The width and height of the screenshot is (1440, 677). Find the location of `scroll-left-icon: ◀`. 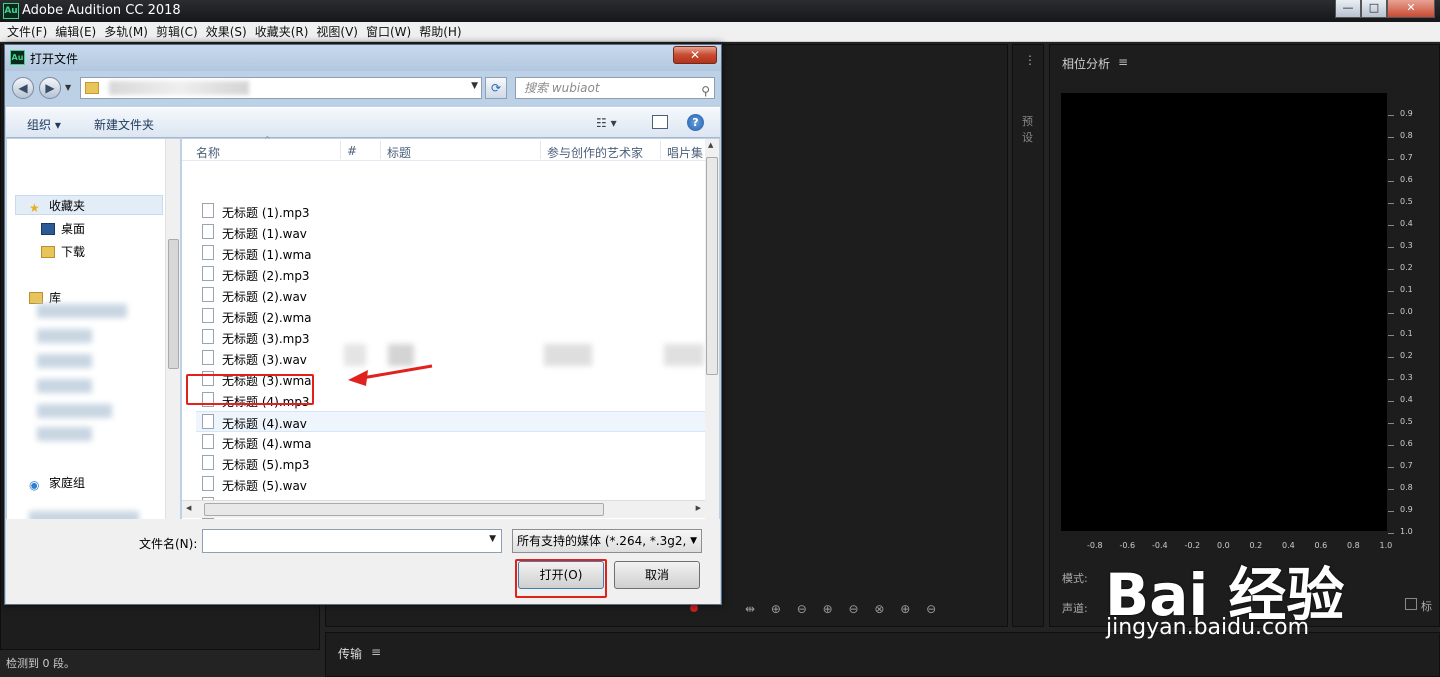

scroll-left-icon: ◀ is located at coordinates (188, 508).